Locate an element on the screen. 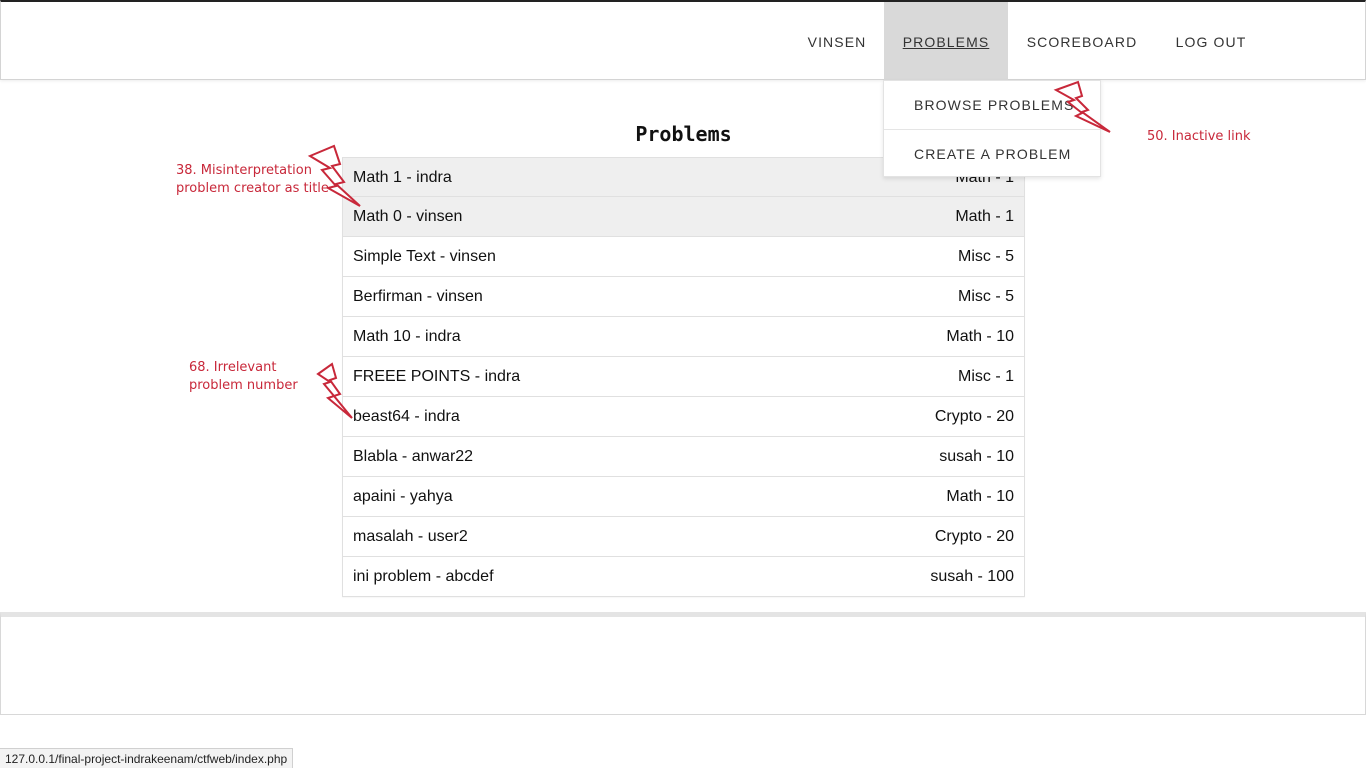  problem-row: Math 10 - indra Math - 10 is located at coordinates (683, 337).